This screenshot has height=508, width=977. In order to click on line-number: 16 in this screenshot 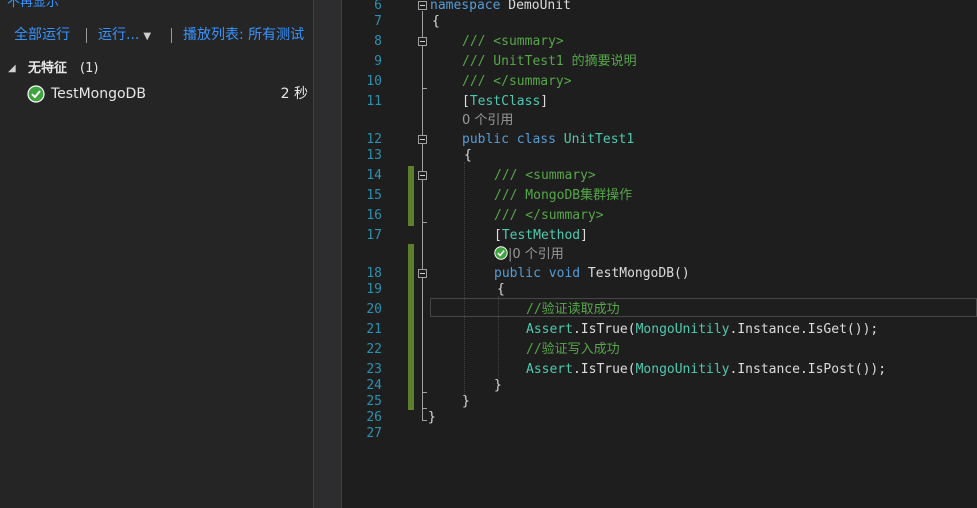, I will do `click(374, 215)`.